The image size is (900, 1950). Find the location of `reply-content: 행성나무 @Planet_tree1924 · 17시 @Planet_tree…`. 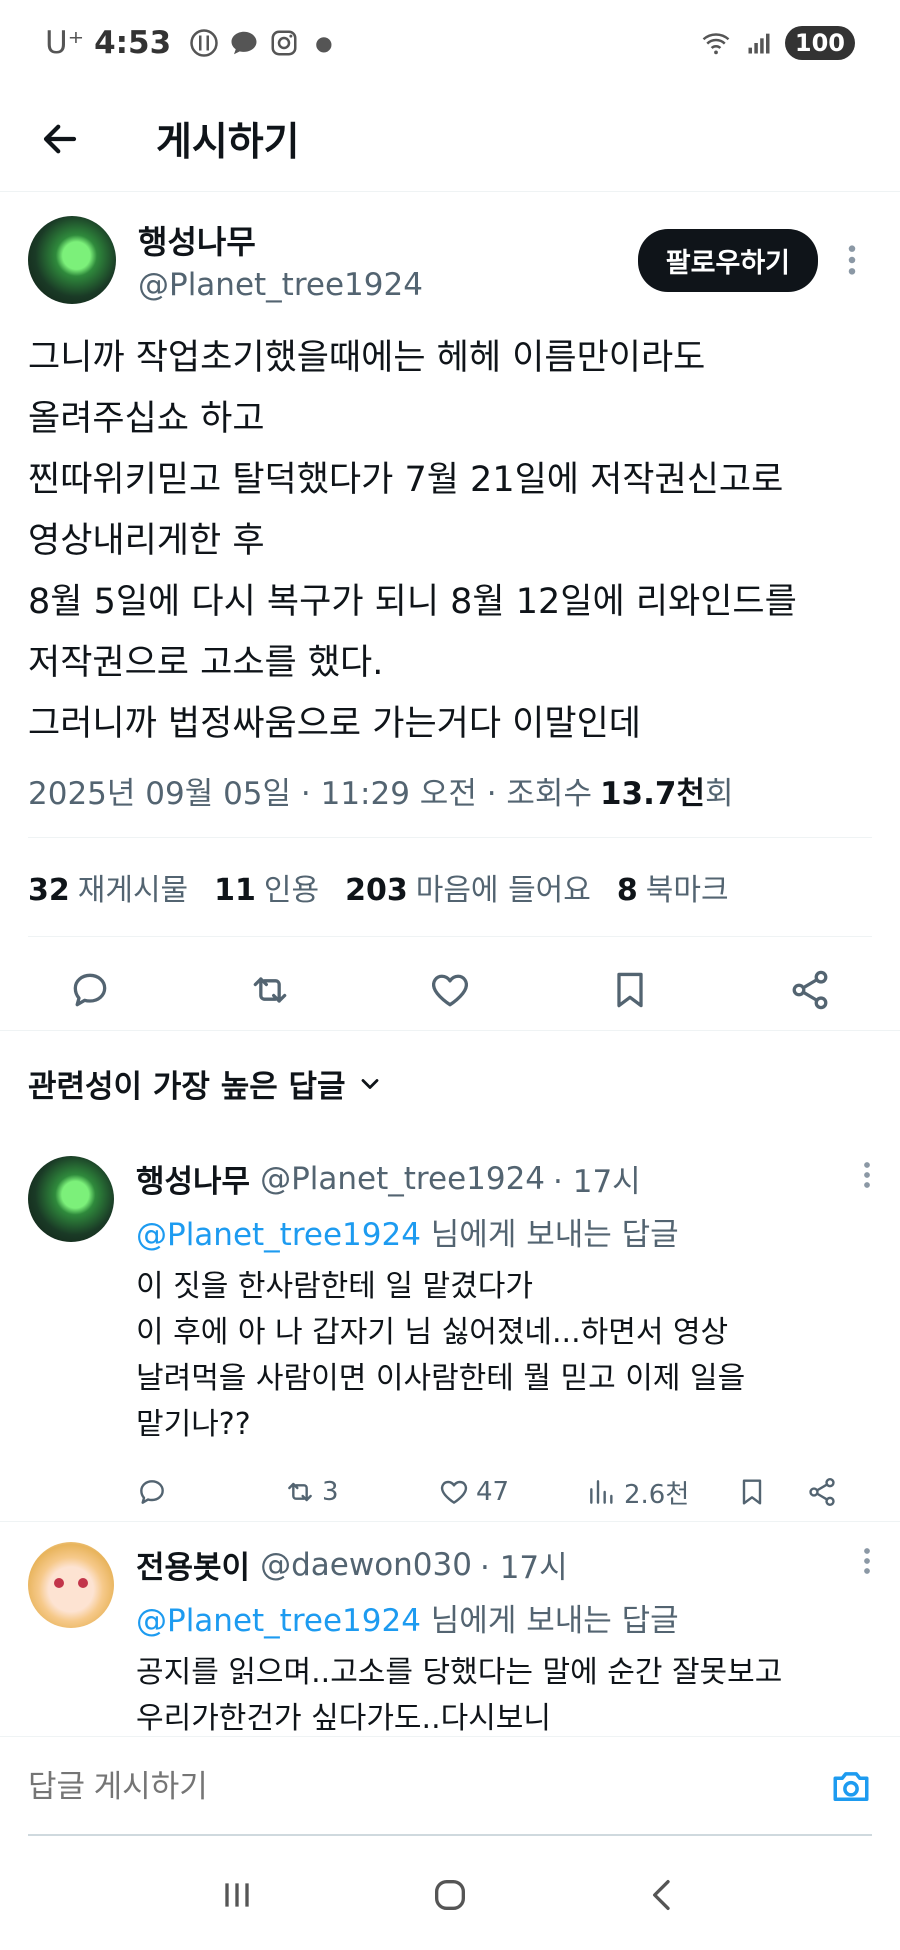

reply-content: 행성나무 @Planet_tree1924 · 17시 @Planet_tree… is located at coordinates (504, 1334).